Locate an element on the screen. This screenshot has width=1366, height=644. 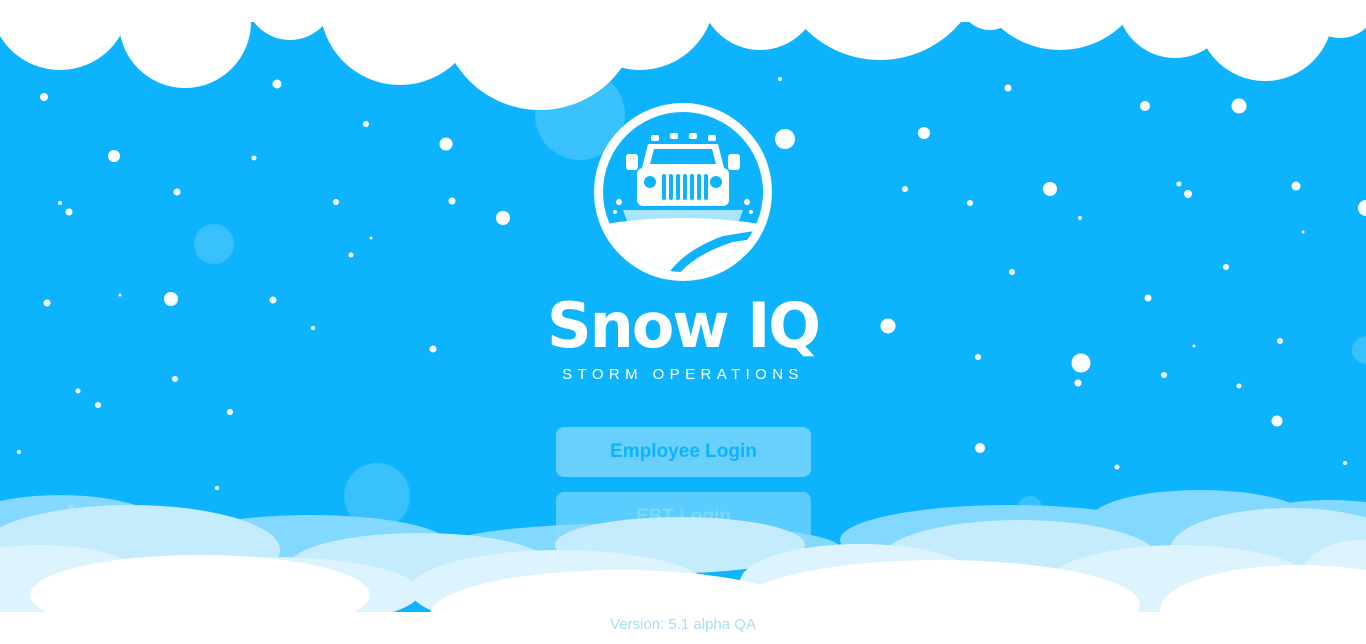
snowplow-truck-icon is located at coordinates (683, 192).